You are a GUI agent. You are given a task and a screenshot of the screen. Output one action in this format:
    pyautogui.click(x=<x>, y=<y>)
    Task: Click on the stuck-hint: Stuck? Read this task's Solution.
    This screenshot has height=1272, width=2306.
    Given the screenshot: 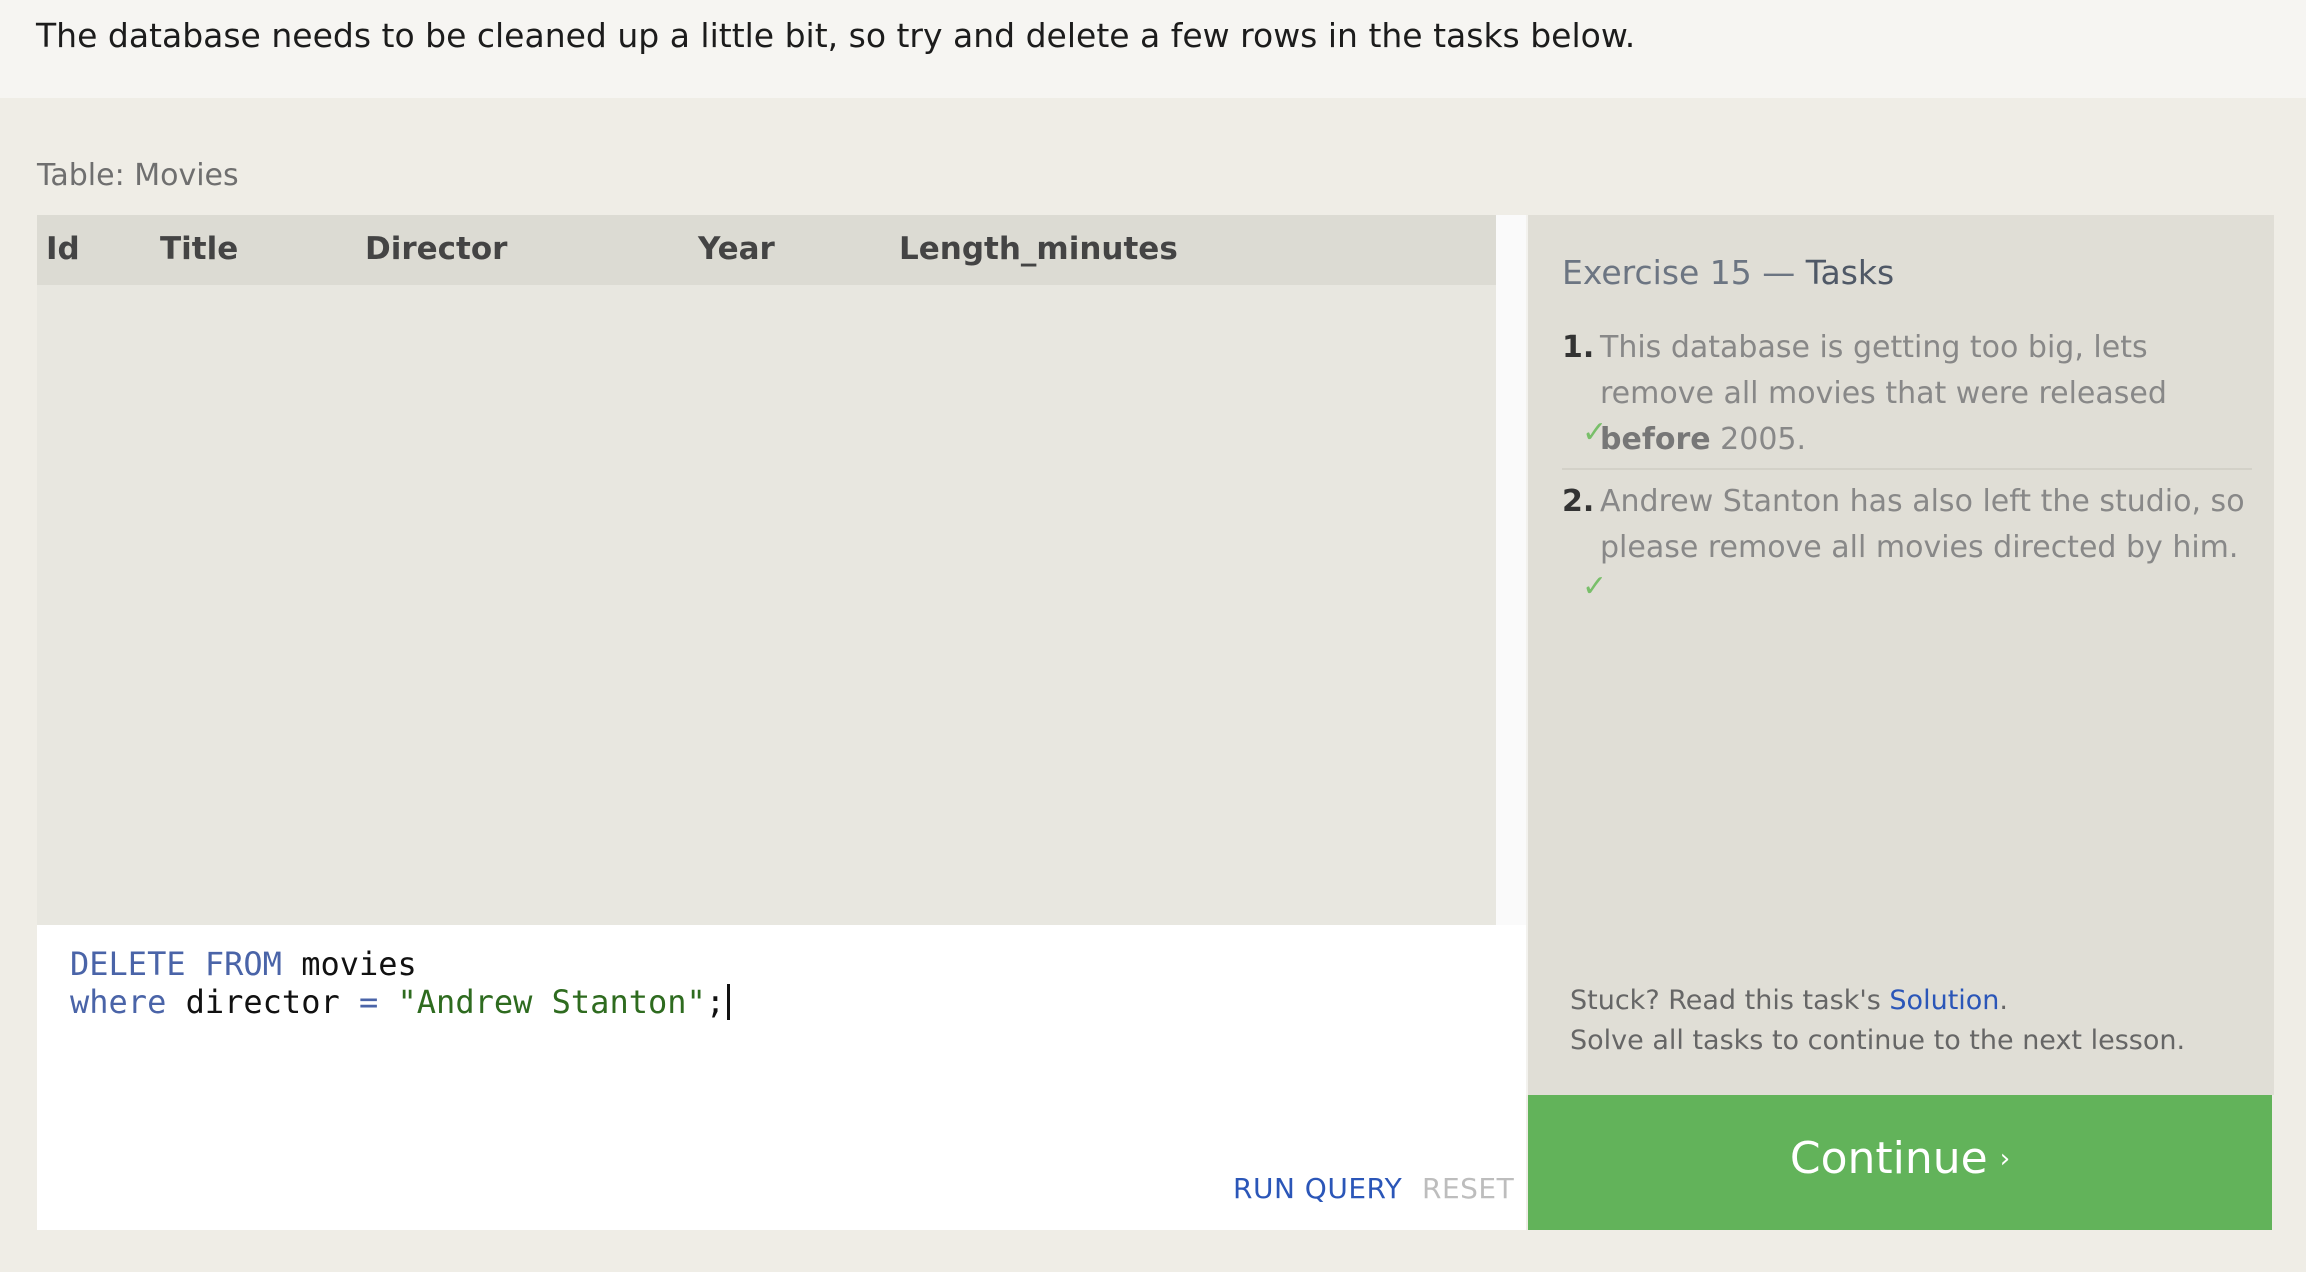 What is the action you would take?
    pyautogui.click(x=1789, y=1000)
    